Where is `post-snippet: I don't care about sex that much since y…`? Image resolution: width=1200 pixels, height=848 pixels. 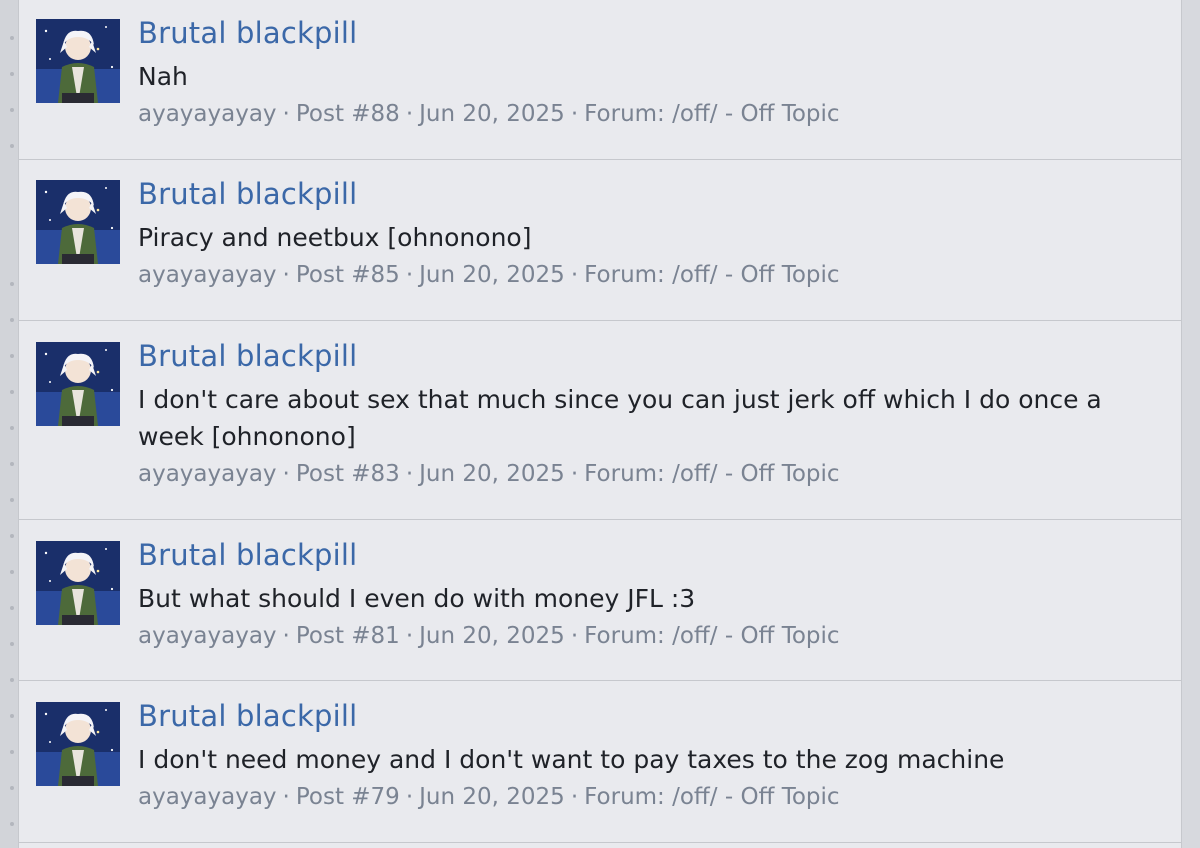 post-snippet: I don't care about sex that much since y… is located at coordinates (620, 418).